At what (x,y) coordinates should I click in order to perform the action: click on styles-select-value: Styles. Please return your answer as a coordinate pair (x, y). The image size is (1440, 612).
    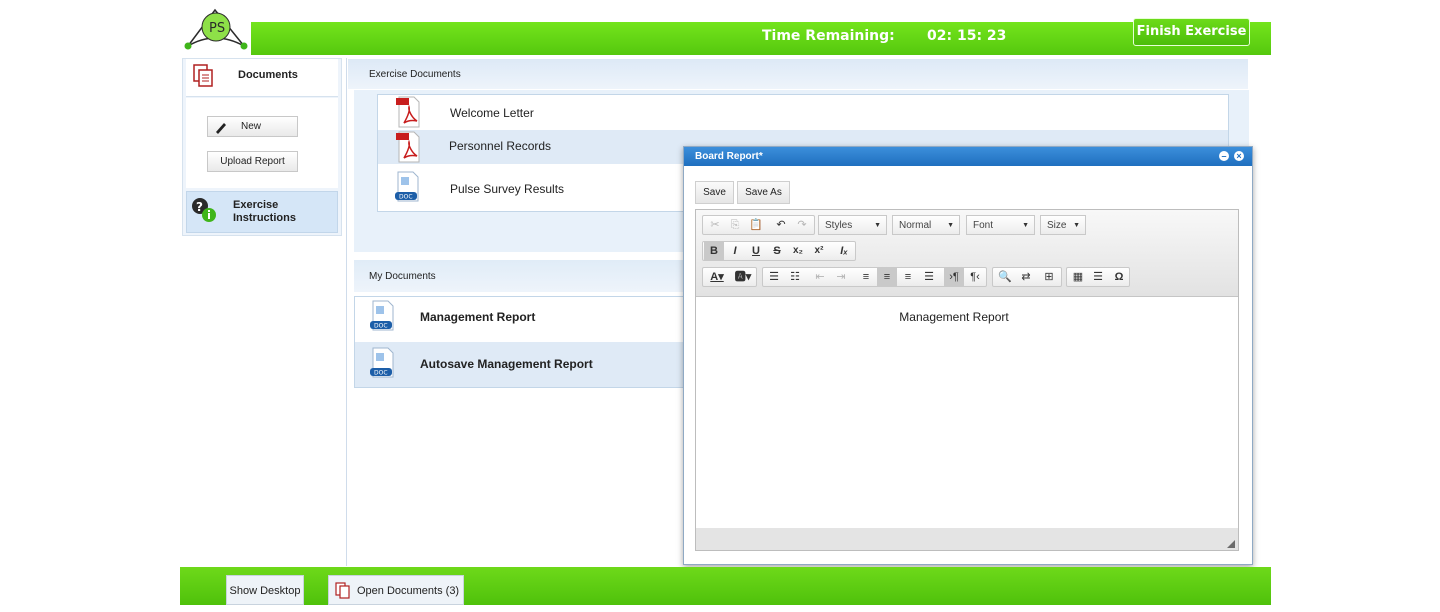
    Looking at the image, I should click on (839, 225).